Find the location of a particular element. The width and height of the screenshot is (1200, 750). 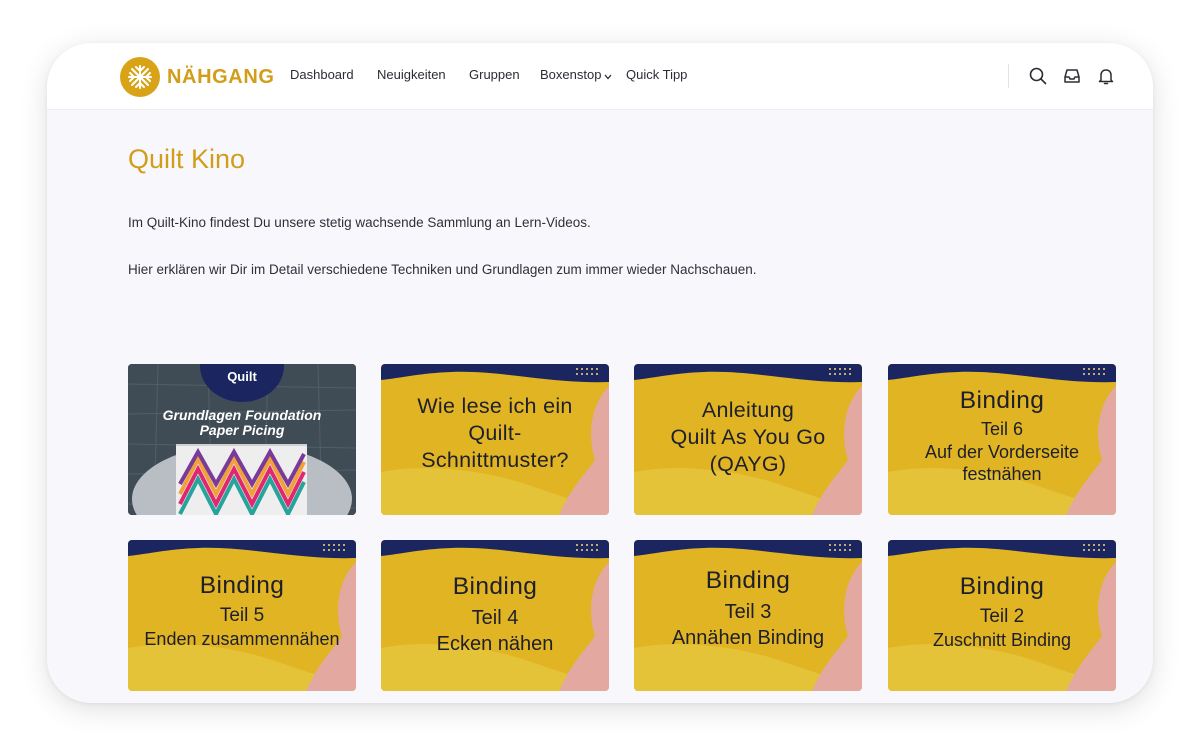

video-title-line: Teil 5 is located at coordinates (242, 615).